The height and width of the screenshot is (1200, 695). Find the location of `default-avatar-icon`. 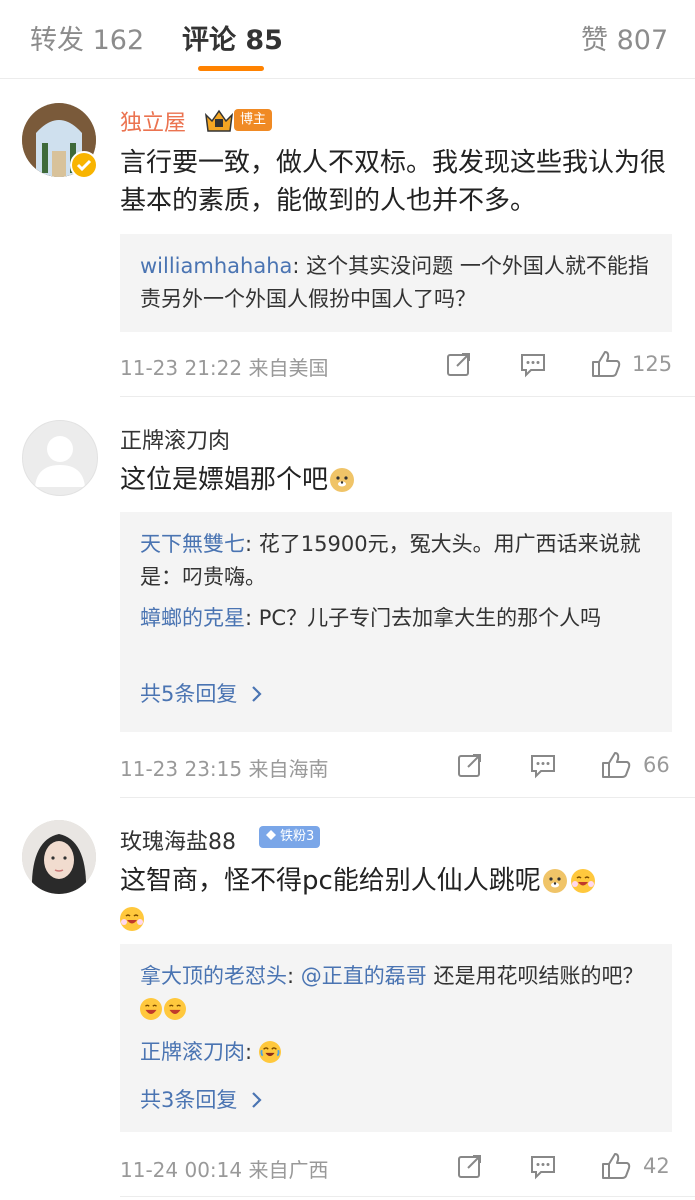

default-avatar-icon is located at coordinates (60, 461).